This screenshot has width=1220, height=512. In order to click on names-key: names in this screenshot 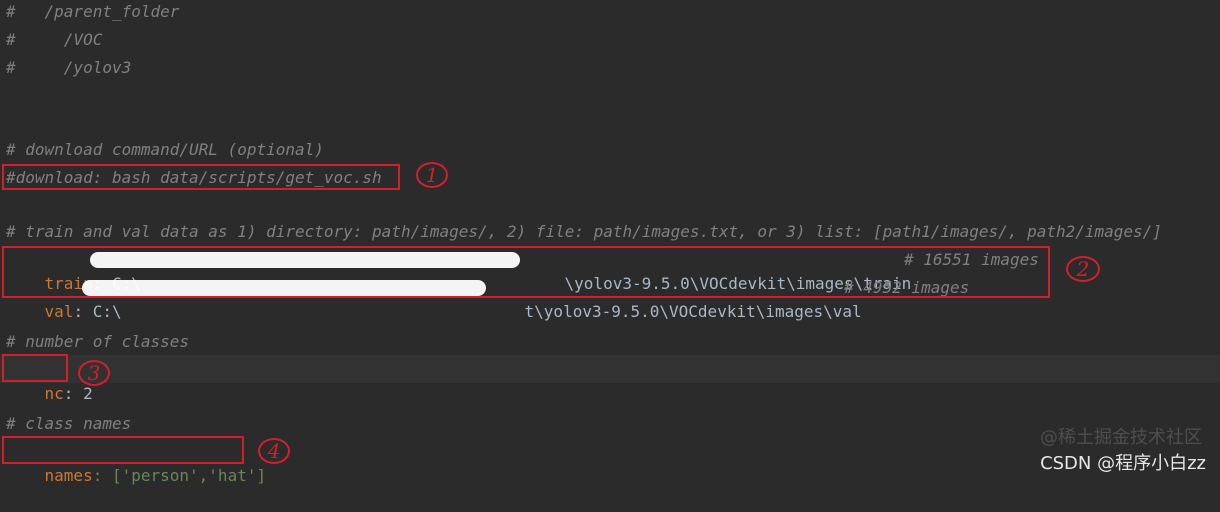, I will do `click(68, 475)`.